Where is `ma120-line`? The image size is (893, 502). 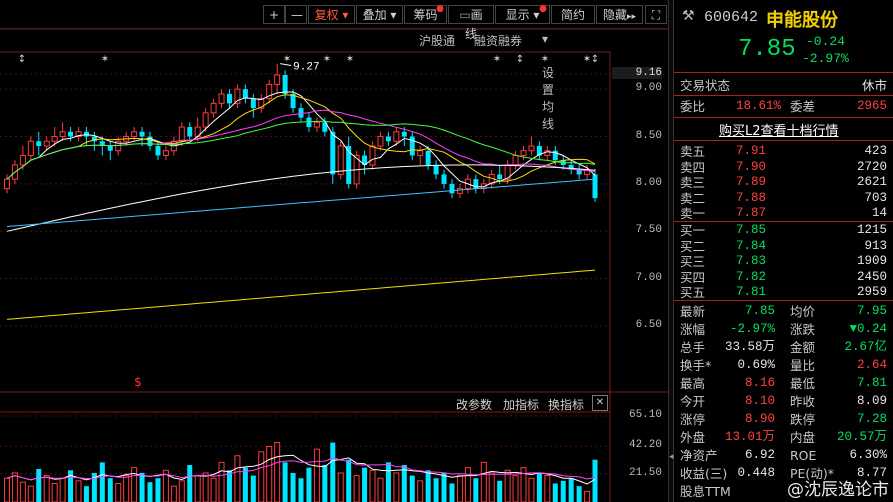 ma120-line is located at coordinates (301, 202).